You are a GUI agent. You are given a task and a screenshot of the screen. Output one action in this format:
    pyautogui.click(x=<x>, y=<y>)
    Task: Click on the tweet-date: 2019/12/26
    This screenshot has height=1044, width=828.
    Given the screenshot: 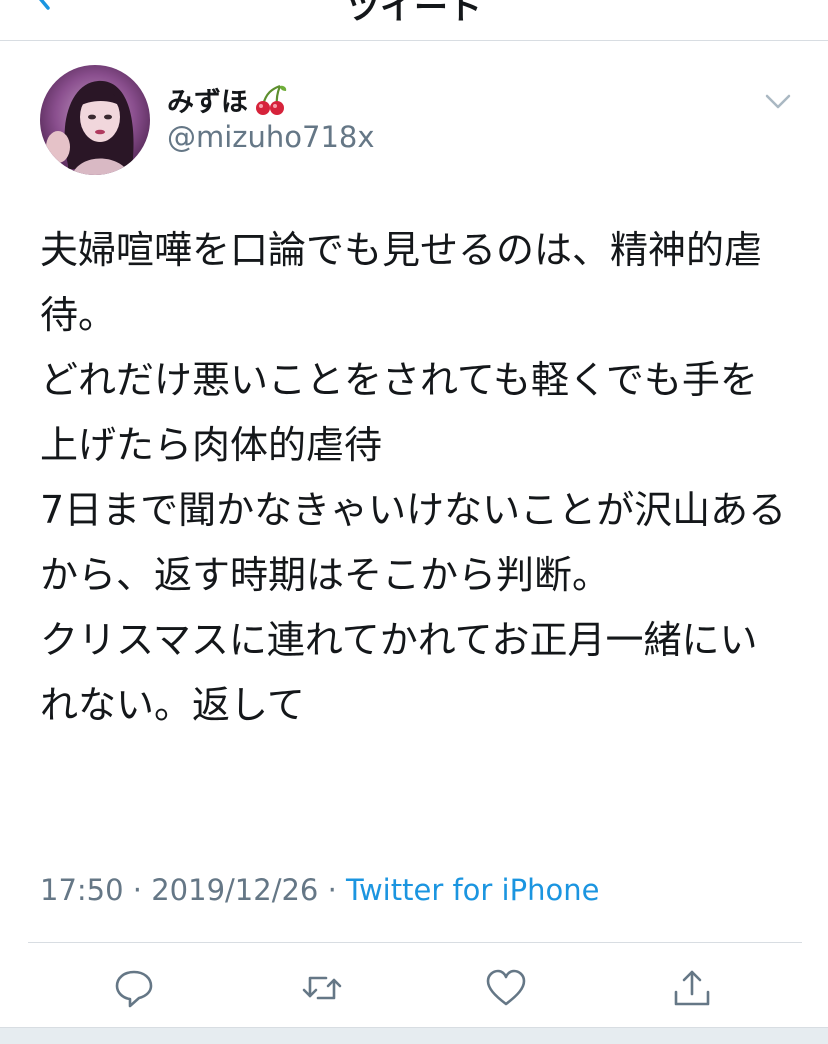 What is the action you would take?
    pyautogui.click(x=235, y=890)
    